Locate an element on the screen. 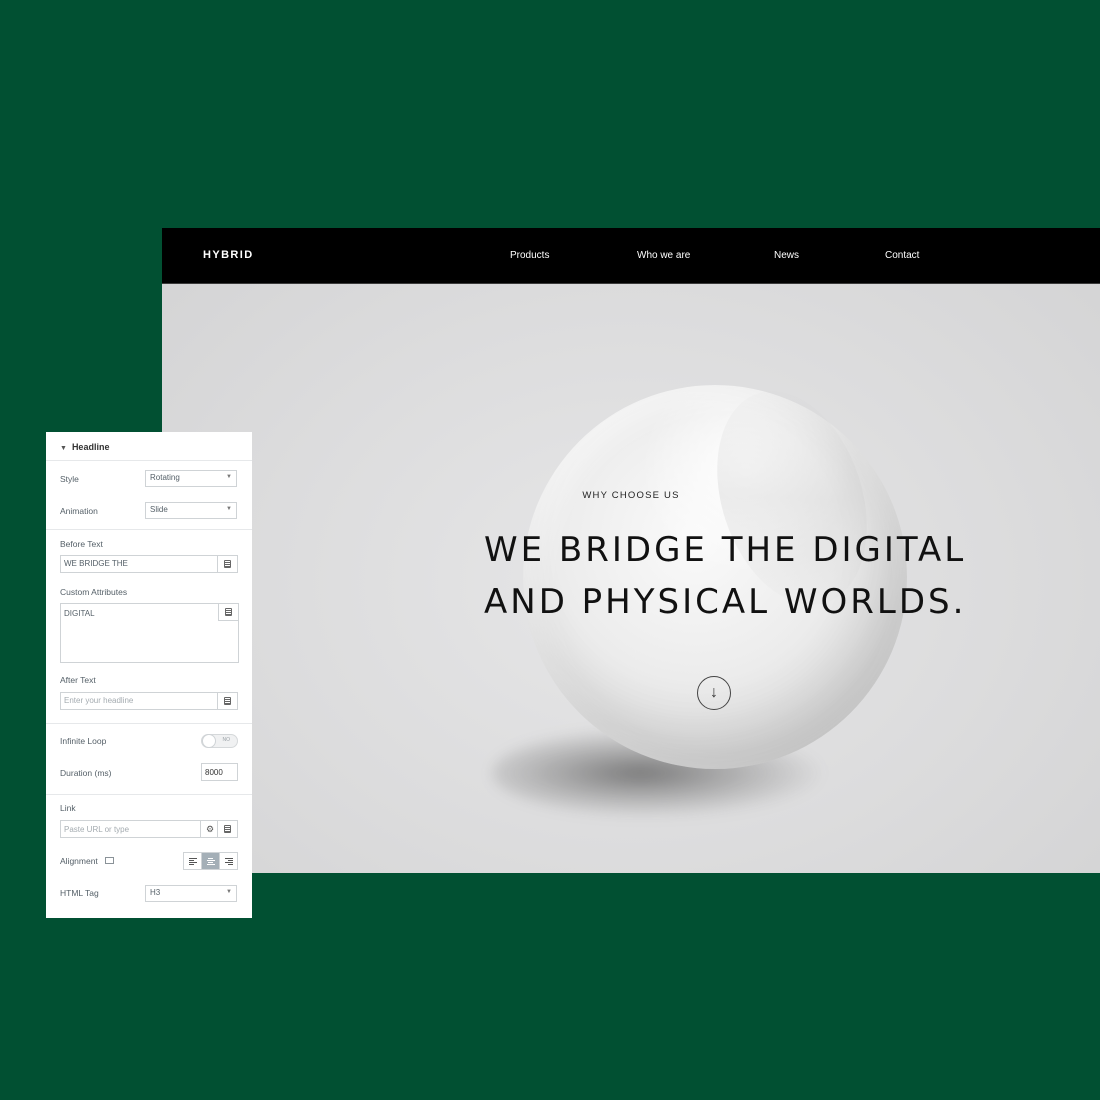 The width and height of the screenshot is (1100, 1100). alignment-control is located at coordinates (210, 861).